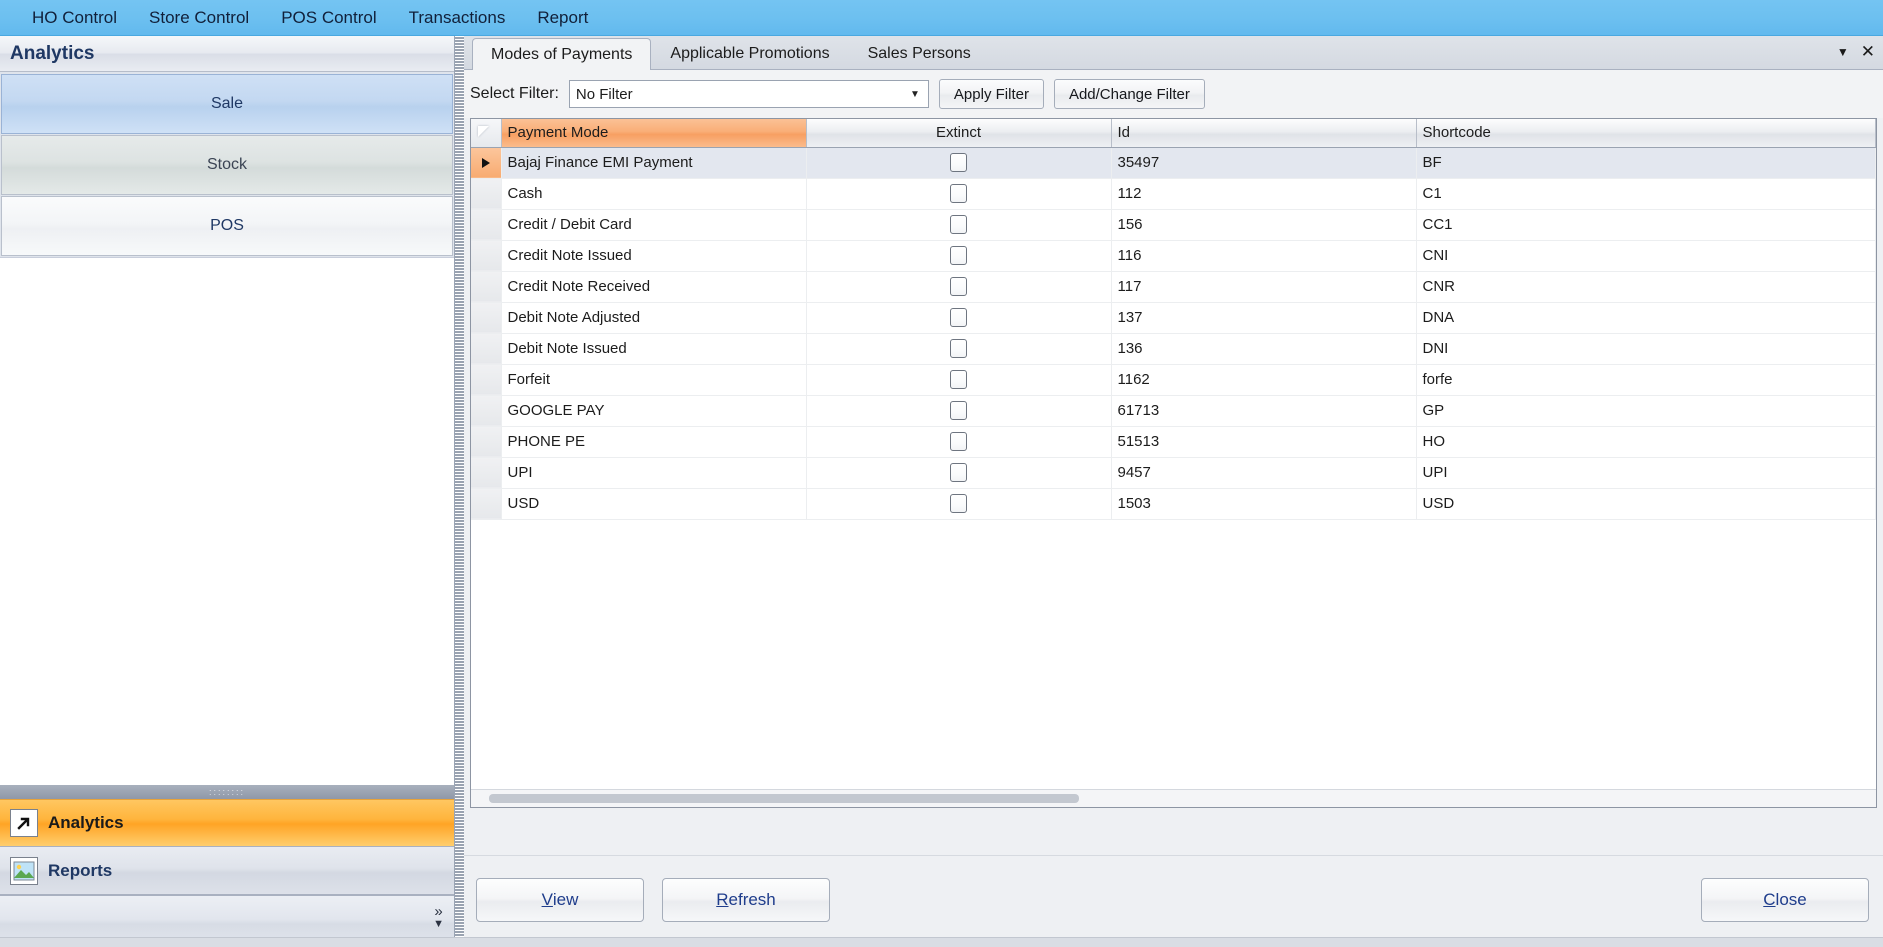 This screenshot has width=1883, height=947. Describe the element at coordinates (1646, 225) in the screenshot. I see `cell-shortcode: CC1` at that location.